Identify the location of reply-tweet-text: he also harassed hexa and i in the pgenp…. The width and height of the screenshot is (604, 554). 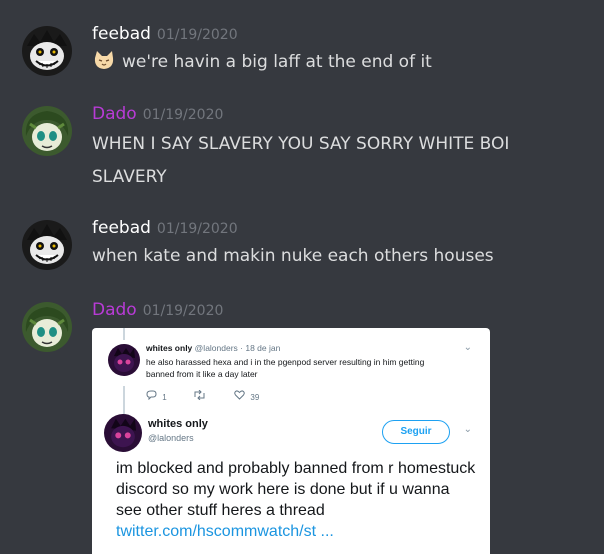
(285, 368).